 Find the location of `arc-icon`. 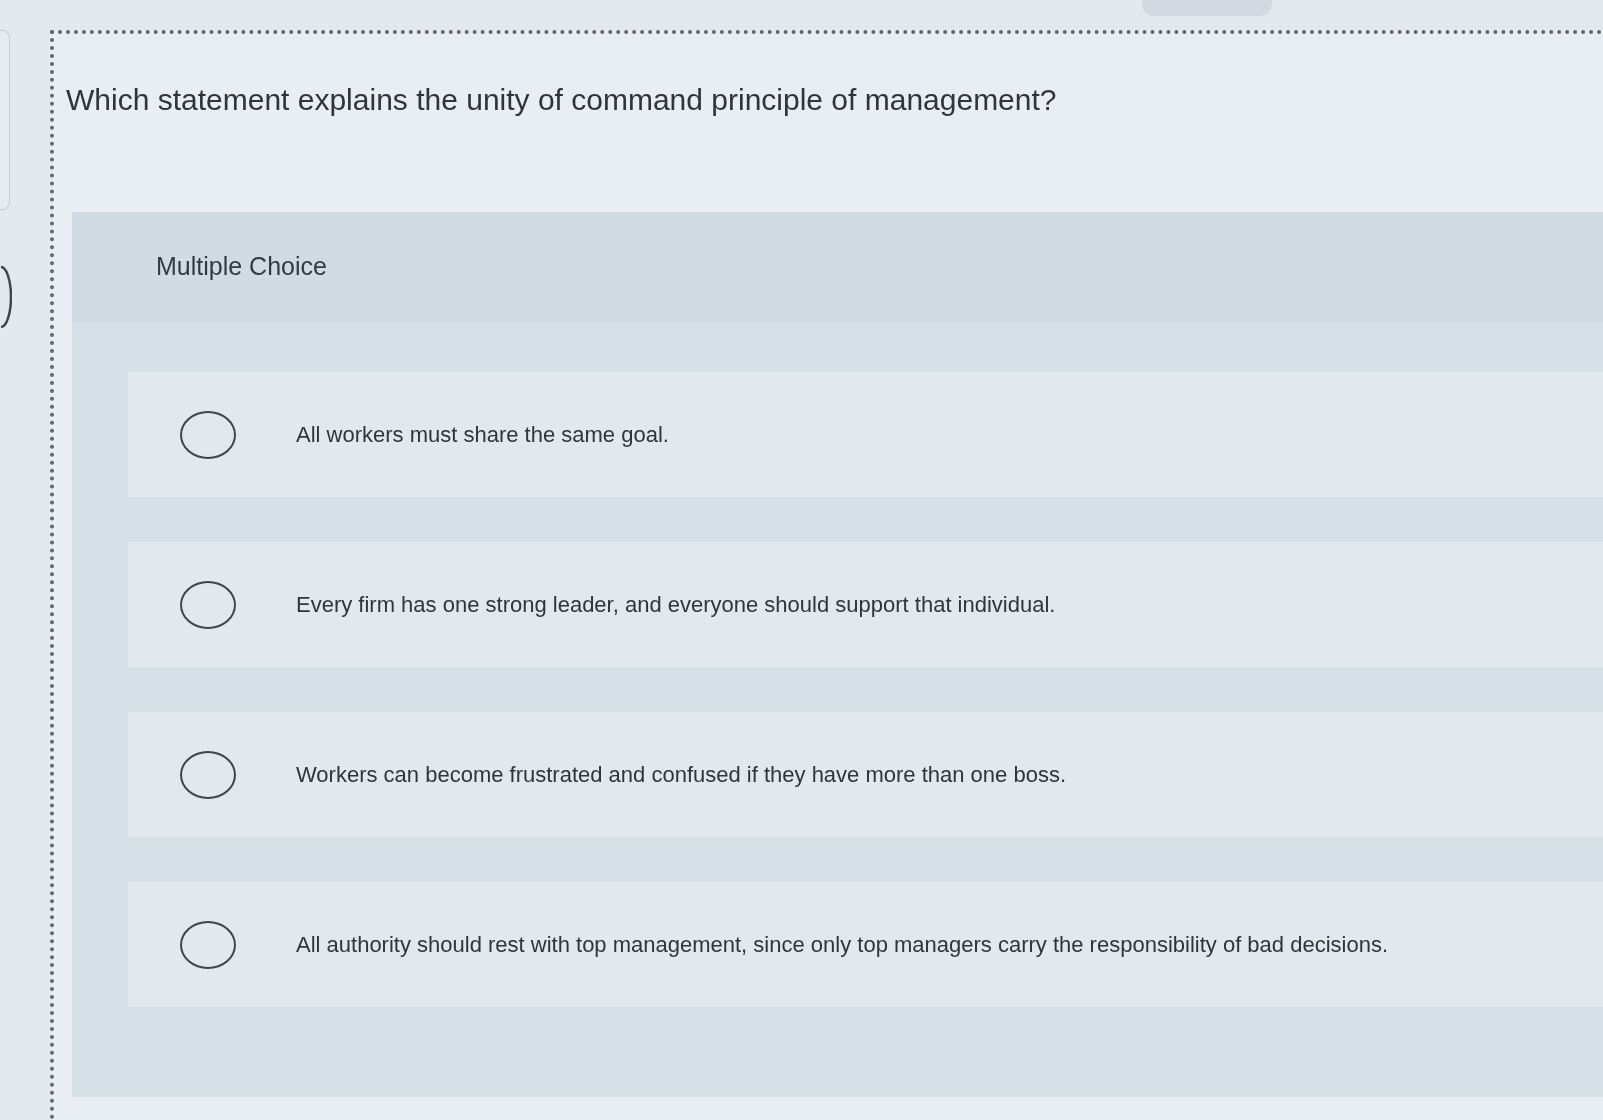

arc-icon is located at coordinates (6, 297).